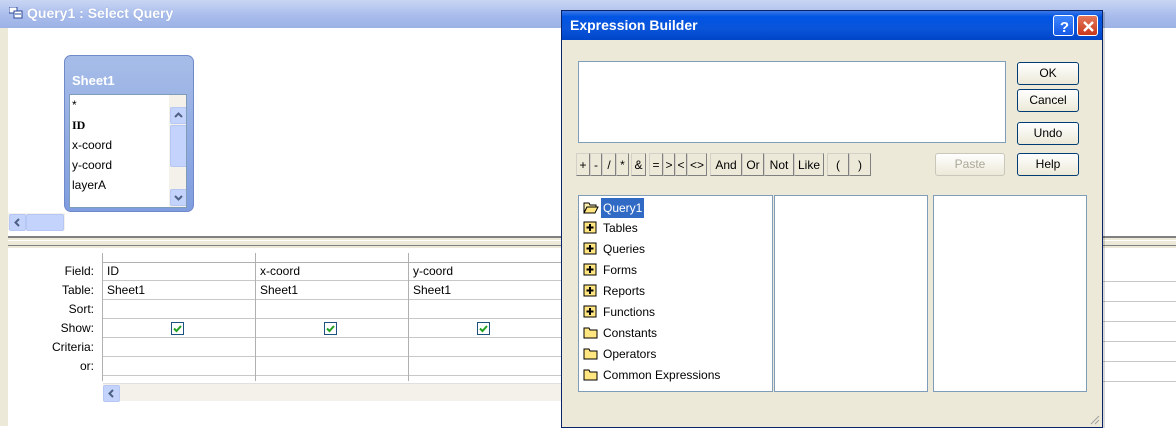 The width and height of the screenshot is (1176, 428). I want to click on expression-textbox, so click(792, 102).